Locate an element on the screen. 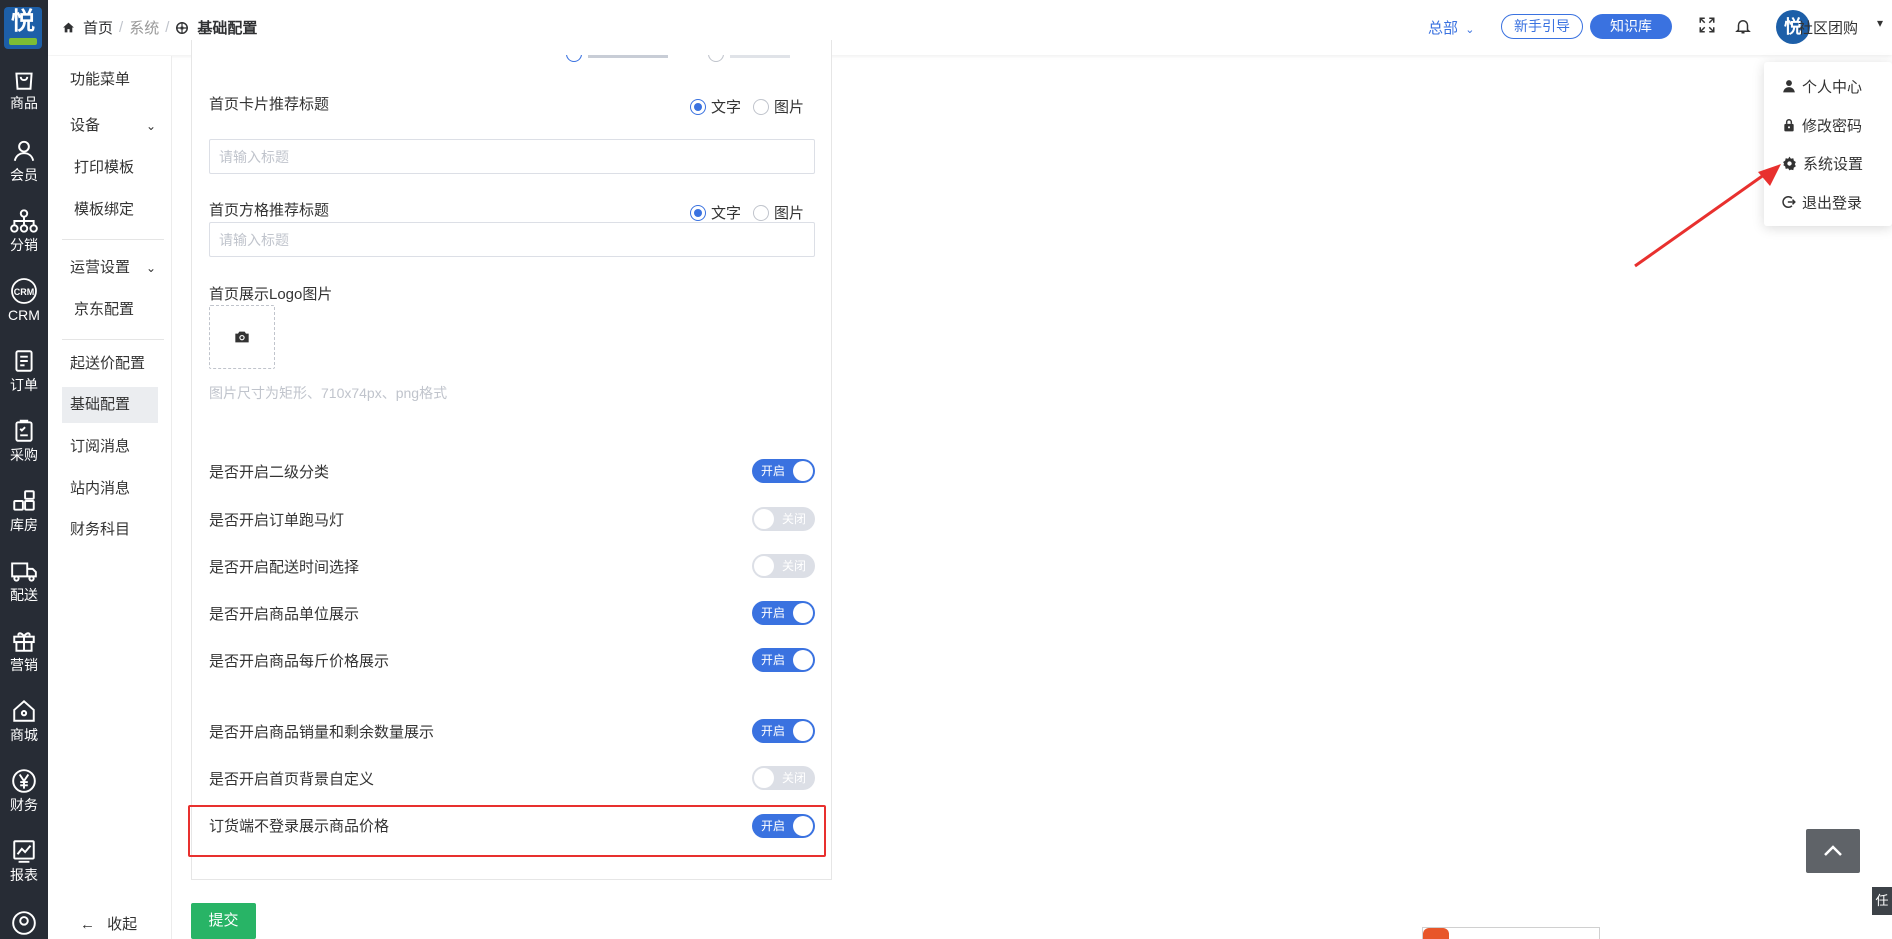 This screenshot has width=1892, height=939. toggle-secondary-category: 开启 is located at coordinates (783, 471).